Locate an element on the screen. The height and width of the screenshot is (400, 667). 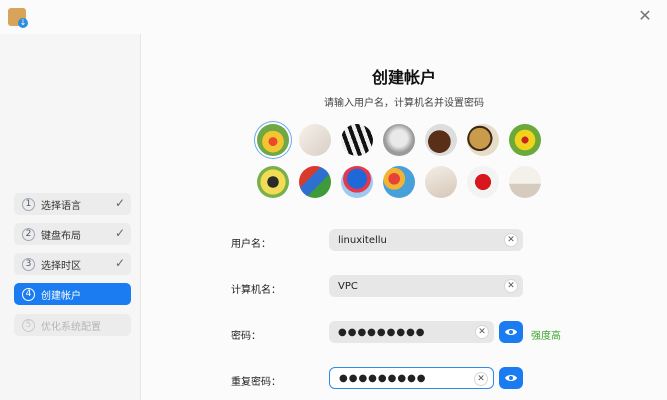
balloon-avatar is located at coordinates (357, 182).